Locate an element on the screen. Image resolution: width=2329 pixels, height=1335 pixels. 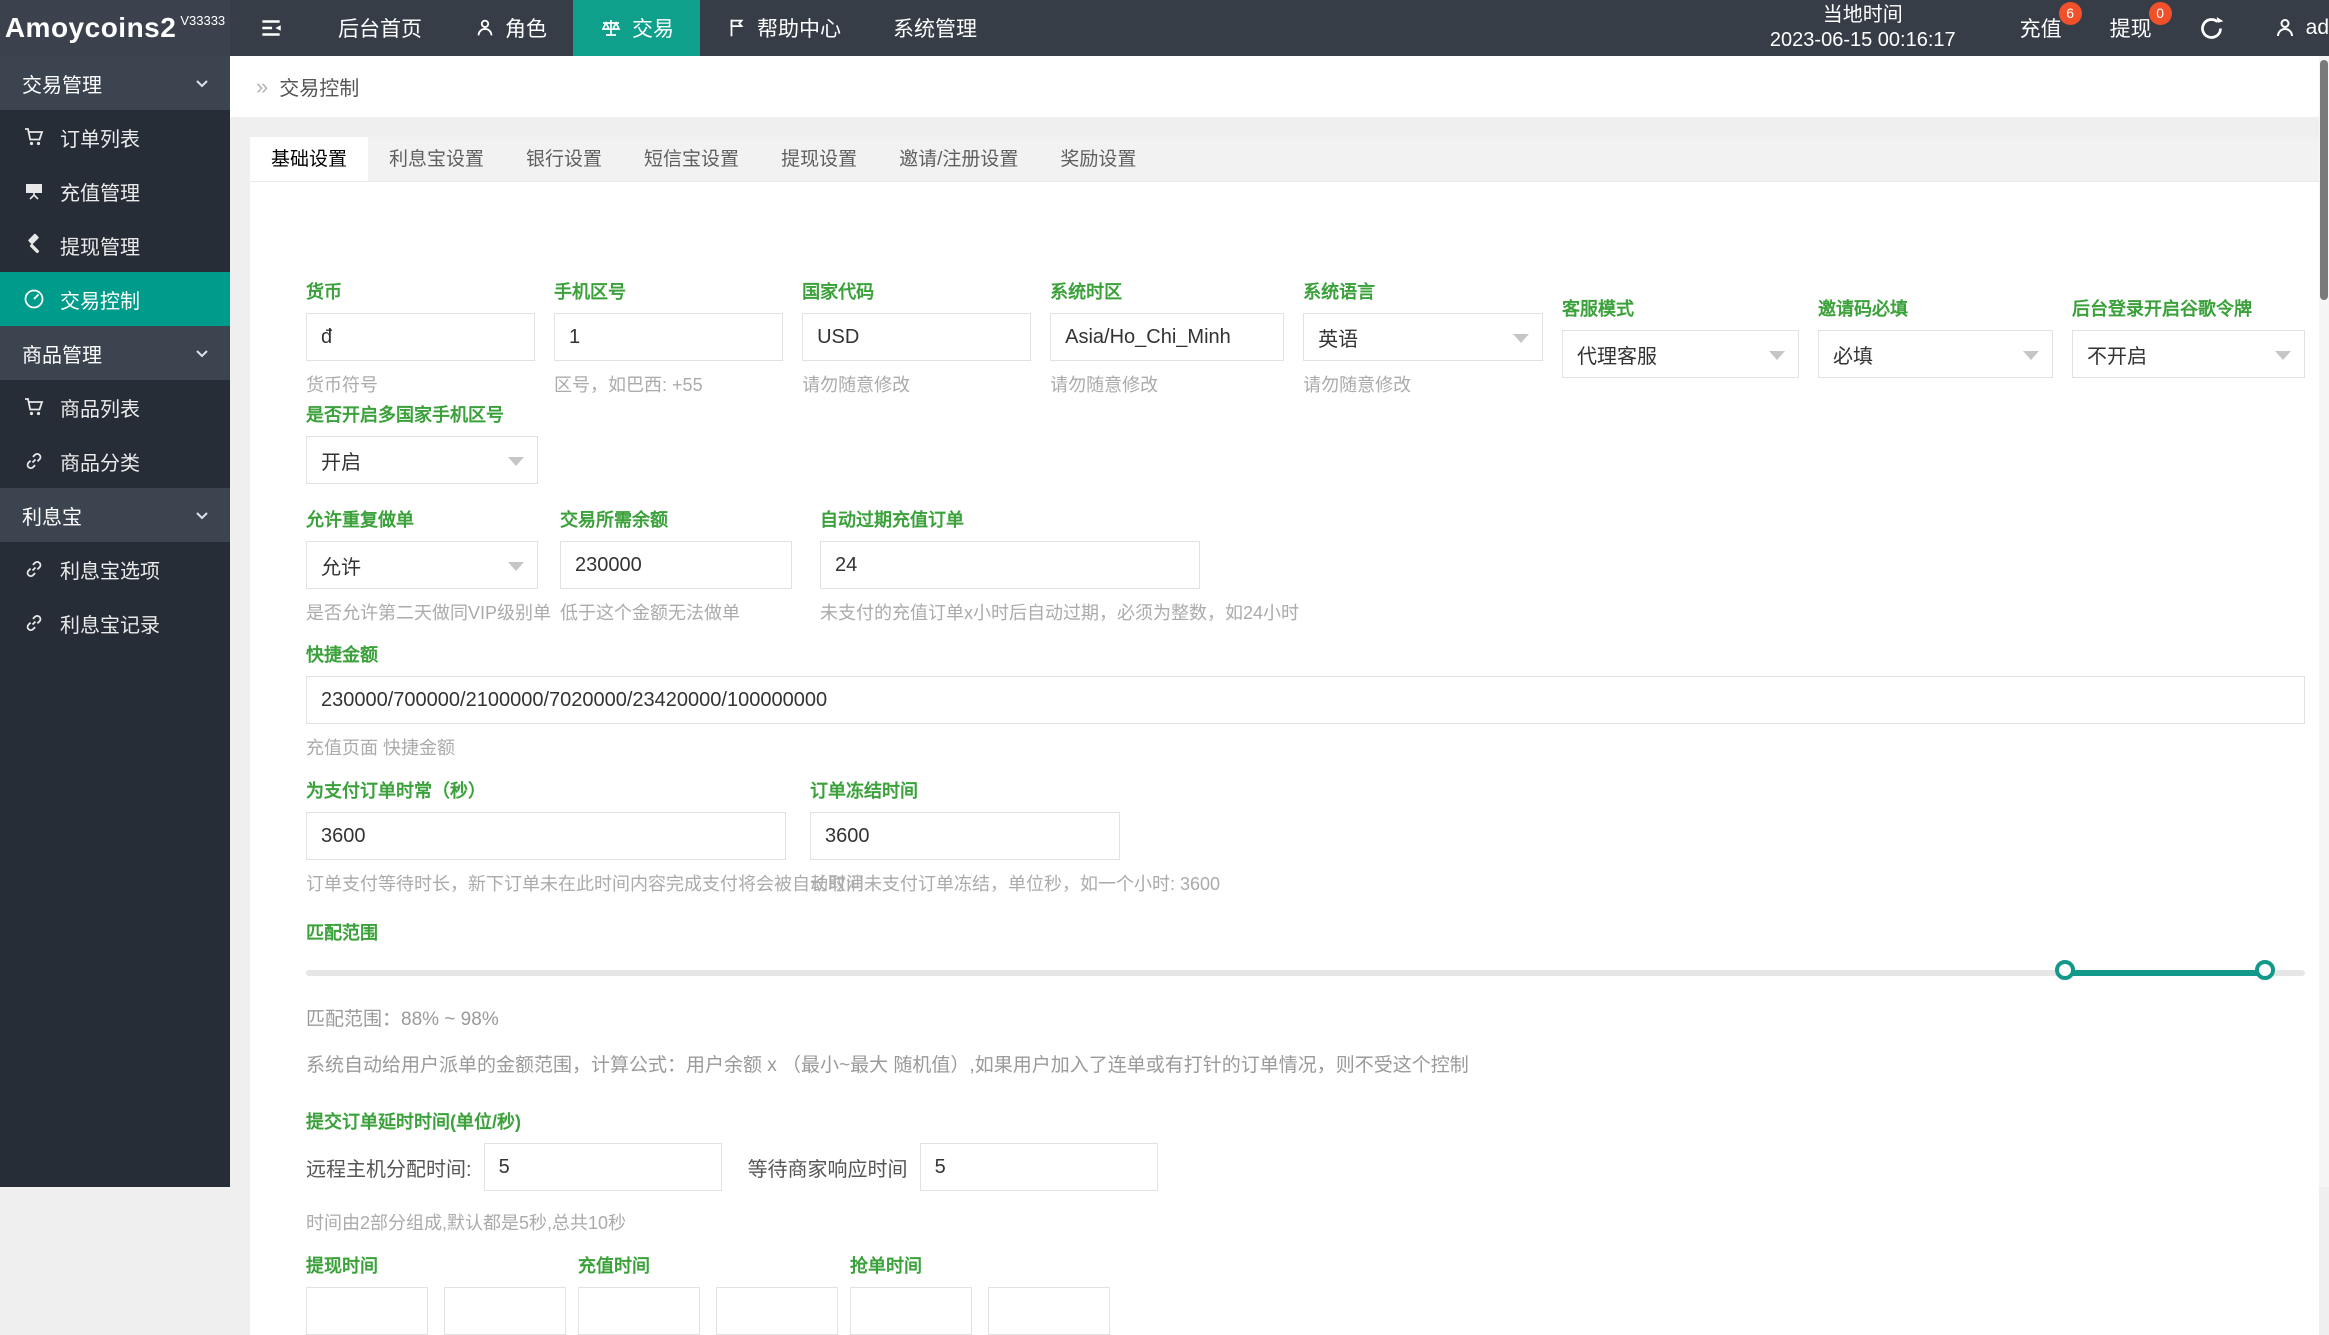
sidebar: 交易管理 订单列表 充值管理 提现管理 is located at coordinates (115, 621).